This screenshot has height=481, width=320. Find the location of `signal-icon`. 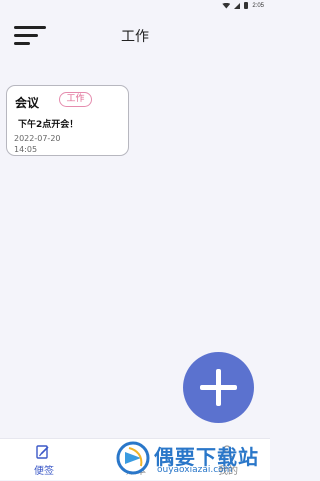

signal-icon is located at coordinates (237, 5).